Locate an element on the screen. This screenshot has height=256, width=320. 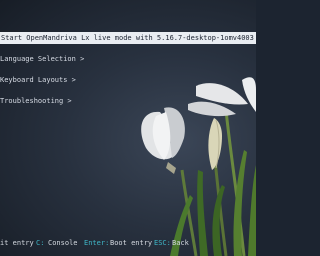
hint-back-key: ESC: is located at coordinates (162, 243).